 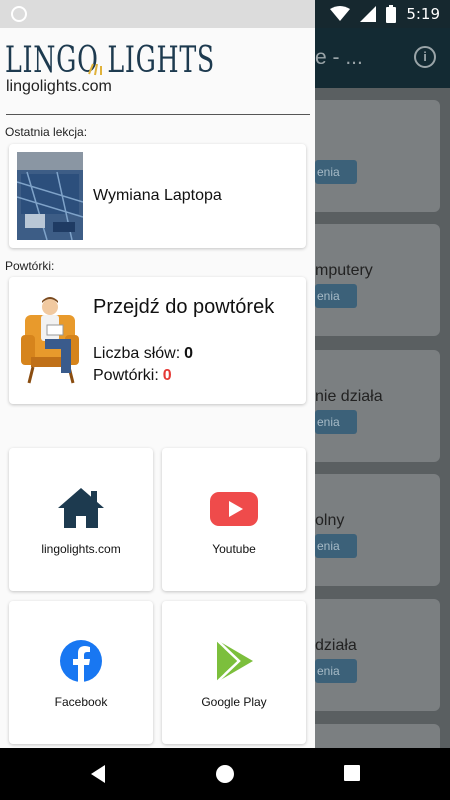 I want to click on background-card: enia, so click(x=377, y=156).